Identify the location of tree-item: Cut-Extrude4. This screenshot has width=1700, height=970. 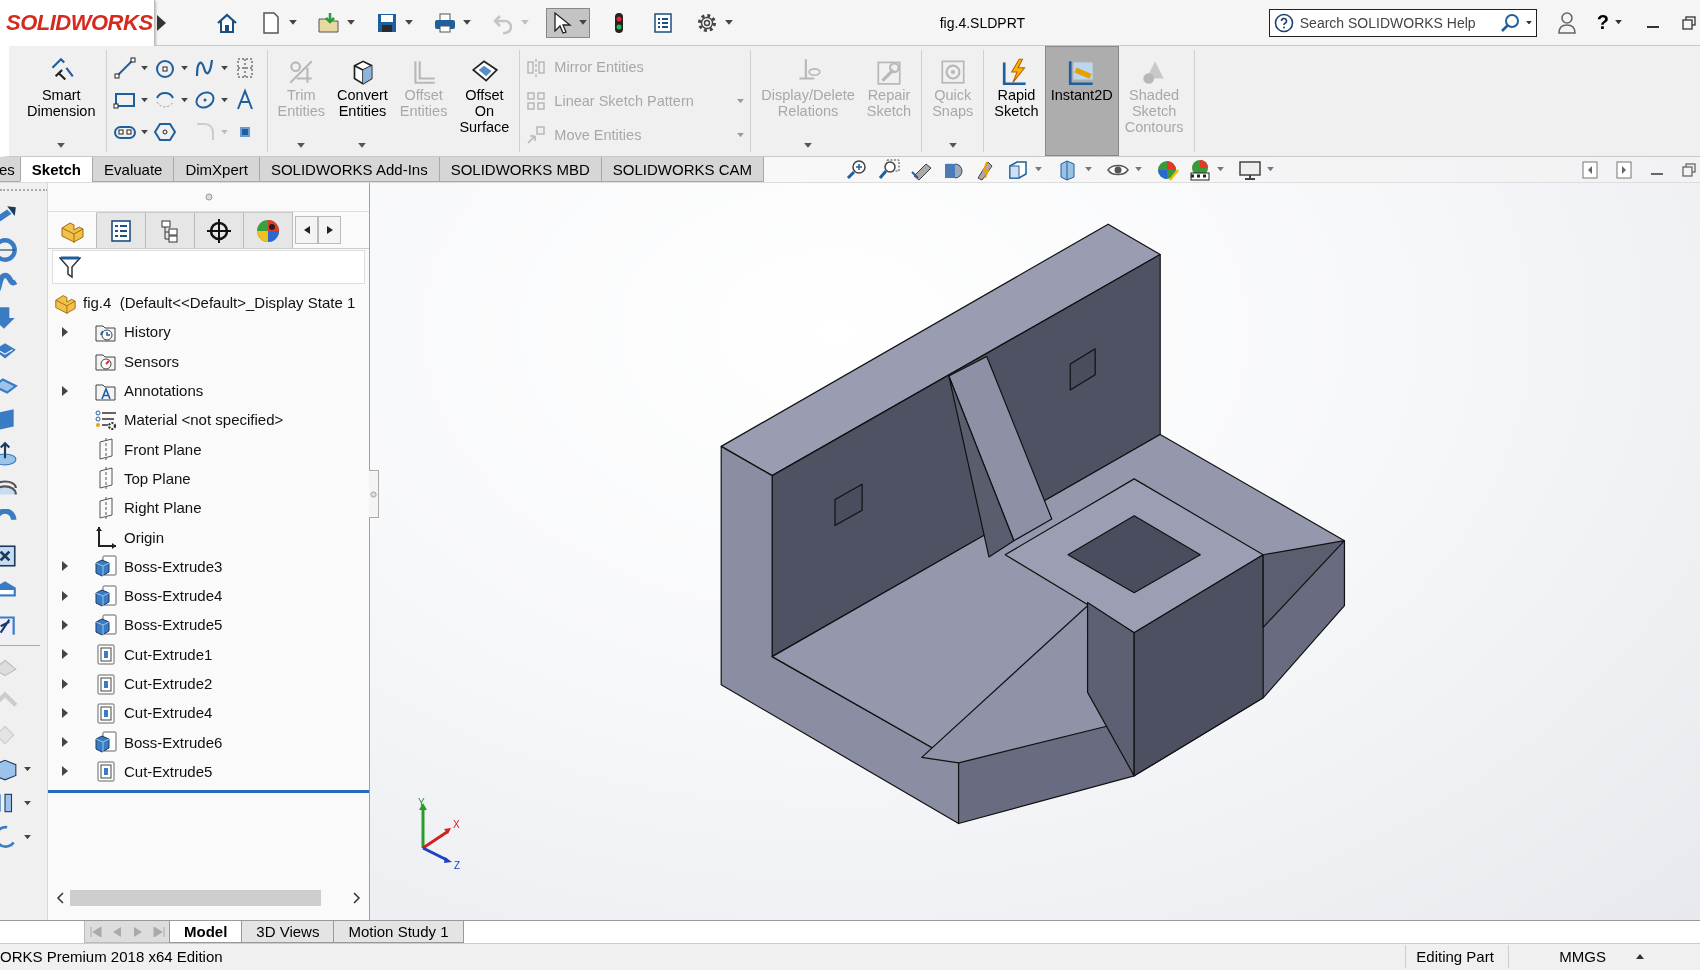
(208, 713).